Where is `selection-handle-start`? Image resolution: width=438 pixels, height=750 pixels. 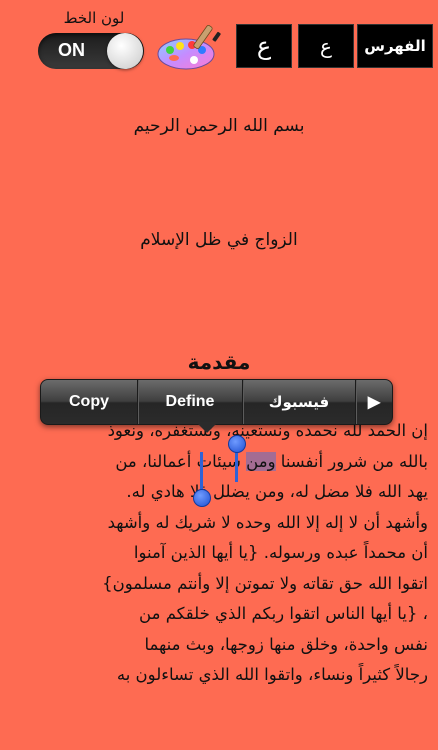 selection-handle-start is located at coordinates (237, 444).